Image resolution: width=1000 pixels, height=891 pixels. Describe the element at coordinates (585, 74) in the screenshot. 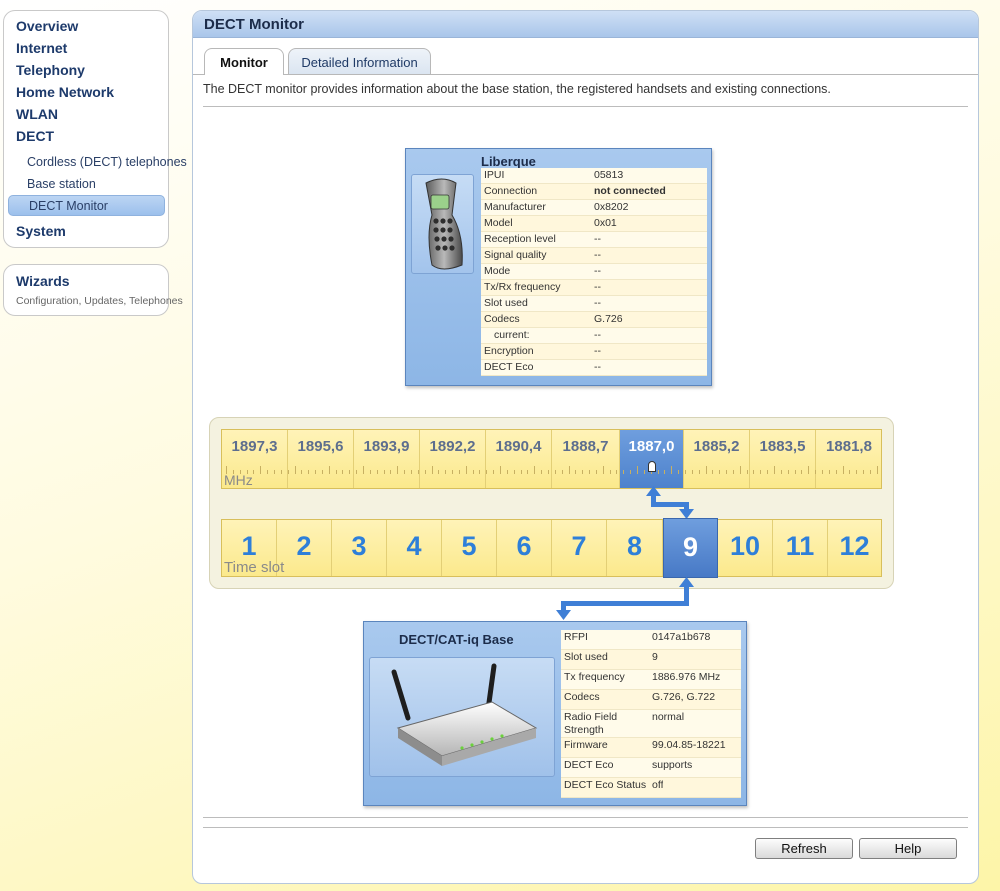

I see `tab-divider` at that location.